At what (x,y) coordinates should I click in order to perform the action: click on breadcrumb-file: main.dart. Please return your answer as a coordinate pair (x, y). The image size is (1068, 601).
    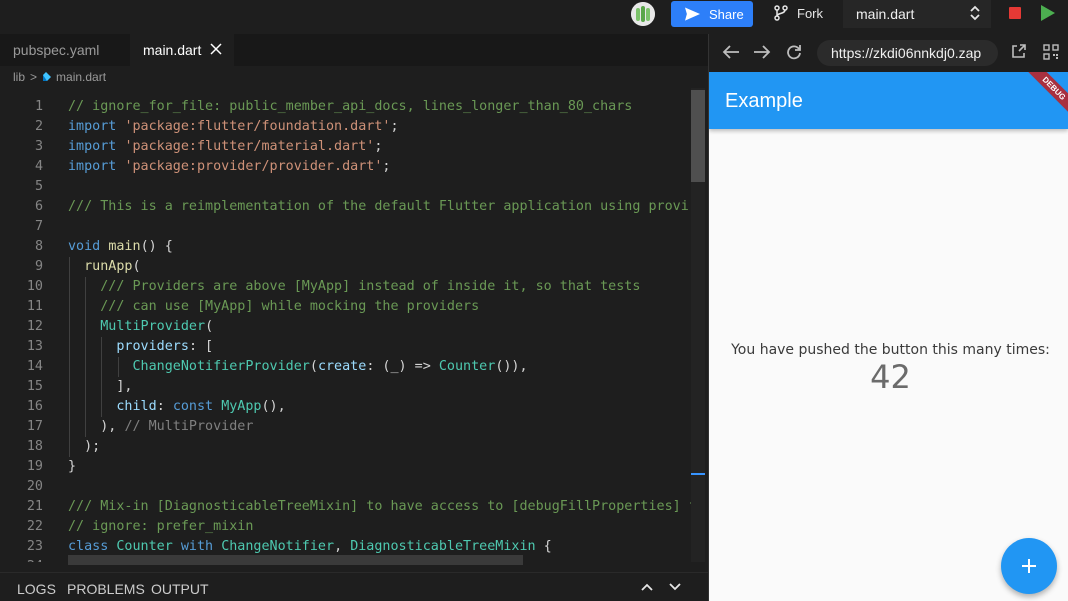
    Looking at the image, I should click on (81, 77).